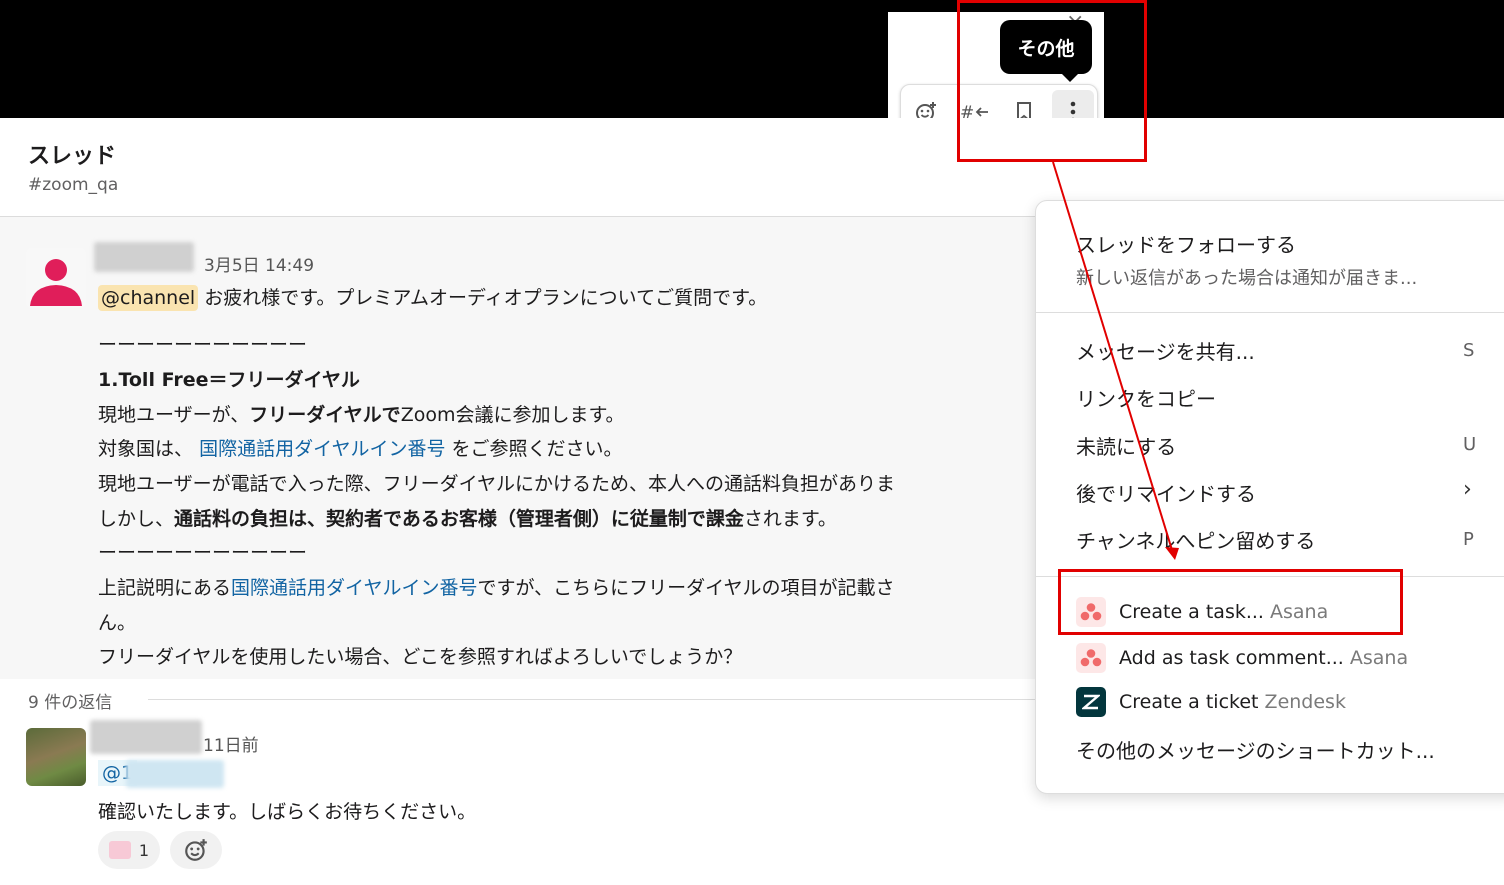  What do you see at coordinates (537, 449) in the screenshot?
I see `message-text: をご参照ください。` at bounding box center [537, 449].